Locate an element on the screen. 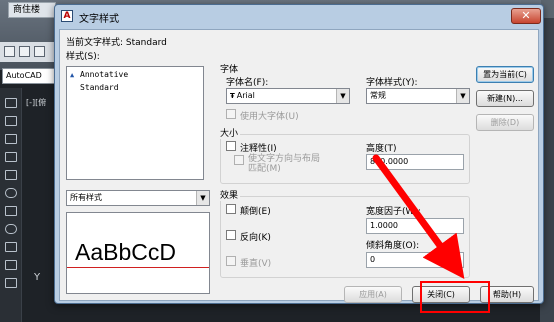  close-button-highlight is located at coordinates (455, 297).